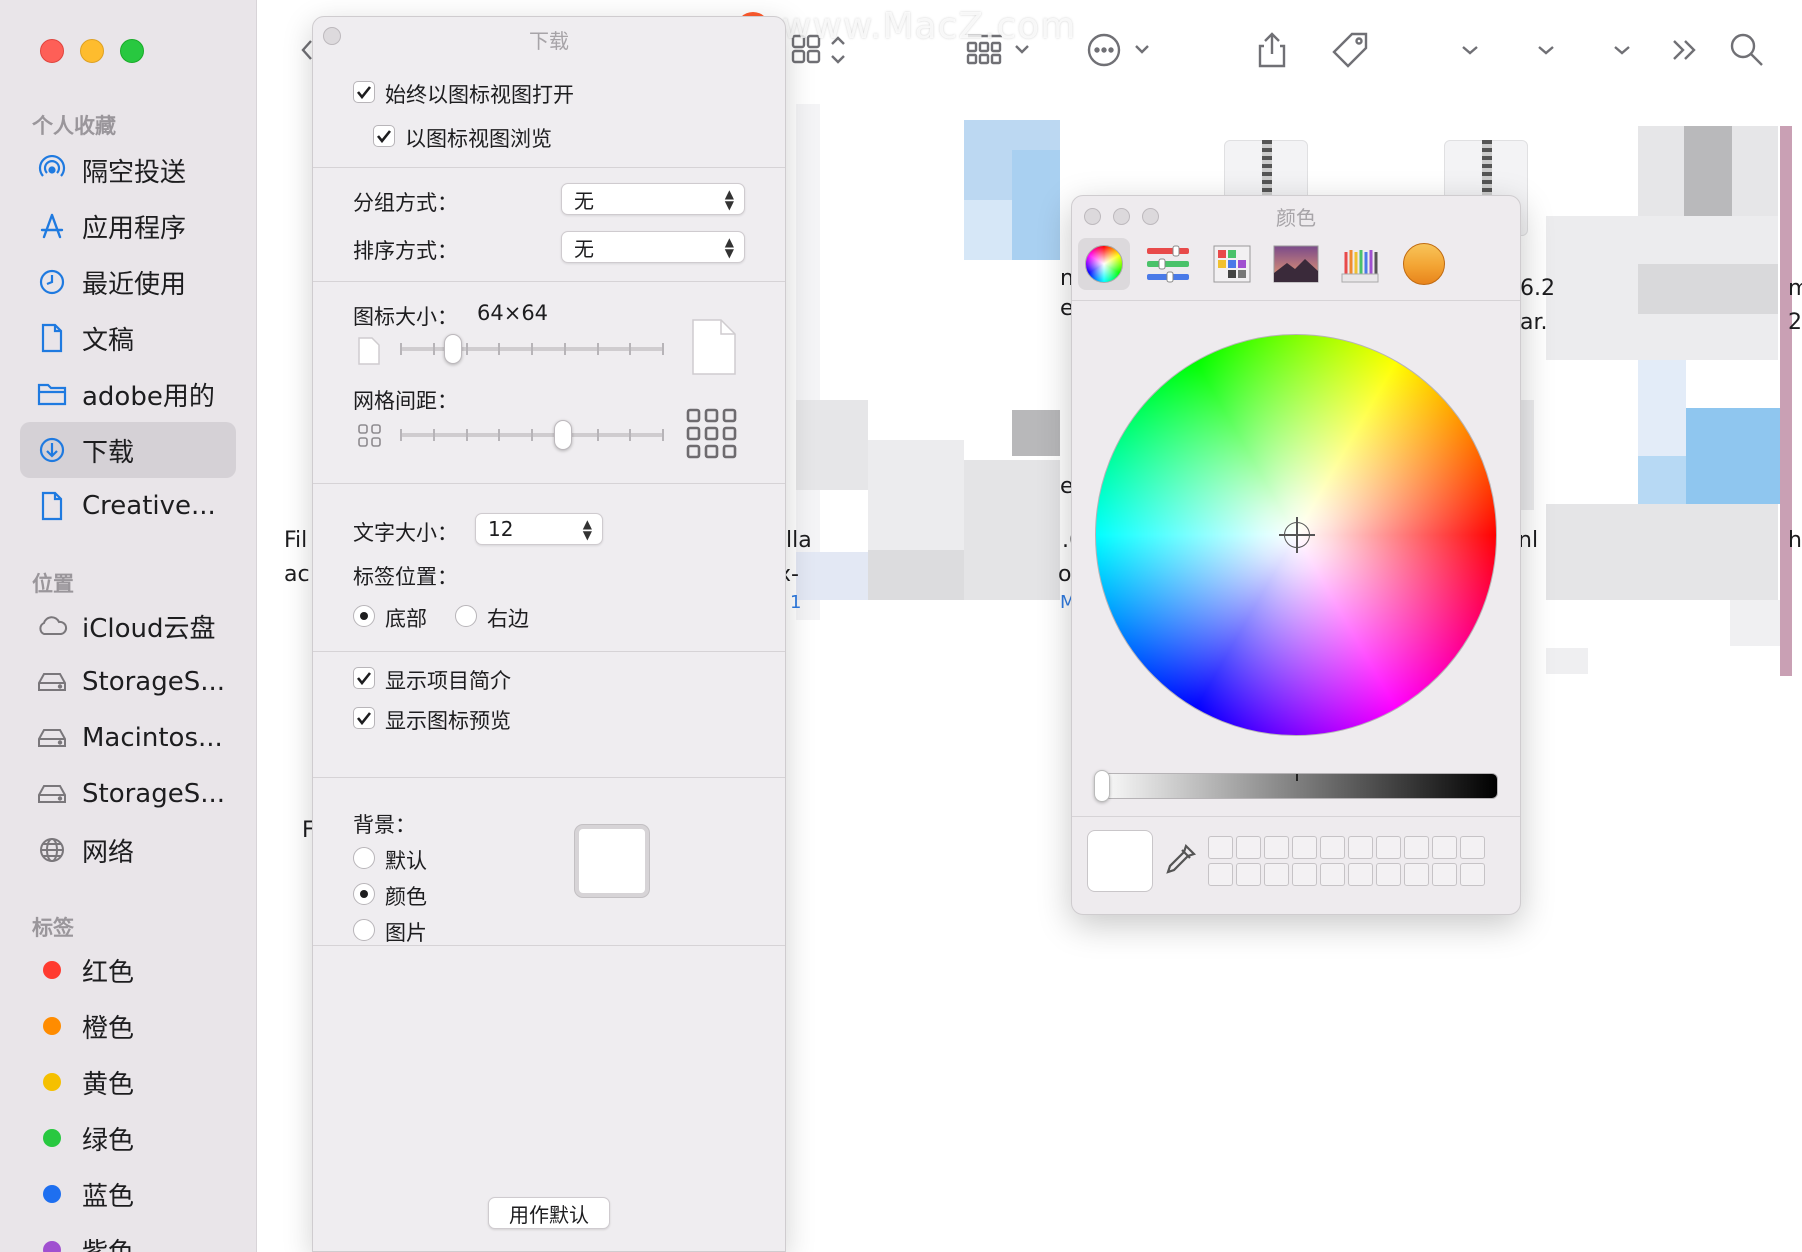  Describe the element at coordinates (1120, 50) in the screenshot. I see `more-icon` at that location.